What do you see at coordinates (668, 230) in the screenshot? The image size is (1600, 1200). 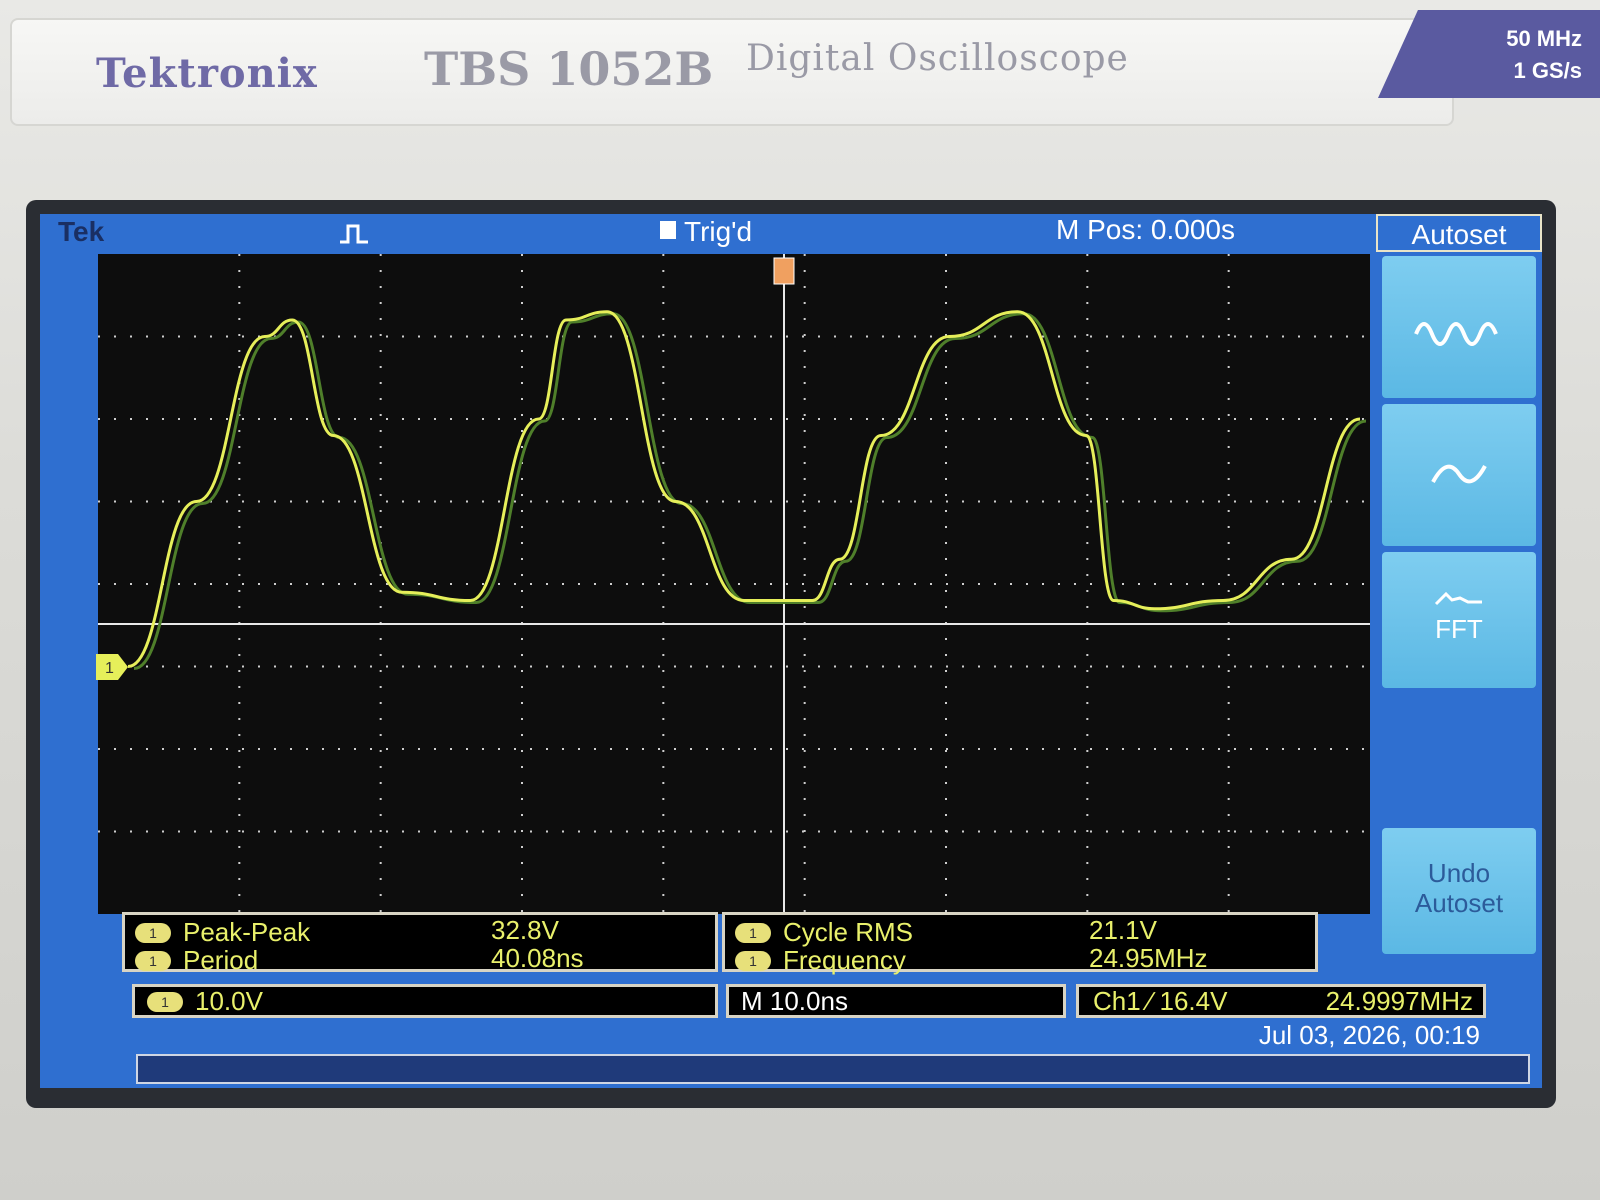 I see `trigger-indicator-icon` at bounding box center [668, 230].